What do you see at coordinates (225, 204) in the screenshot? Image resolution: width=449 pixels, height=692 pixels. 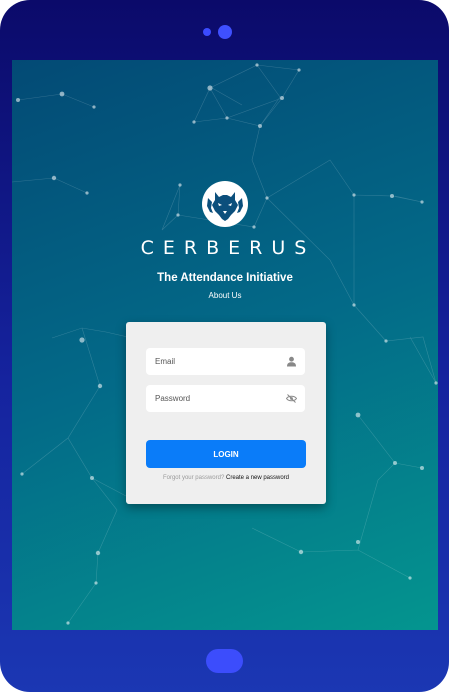 I see `three-headed-dog-icon` at bounding box center [225, 204].